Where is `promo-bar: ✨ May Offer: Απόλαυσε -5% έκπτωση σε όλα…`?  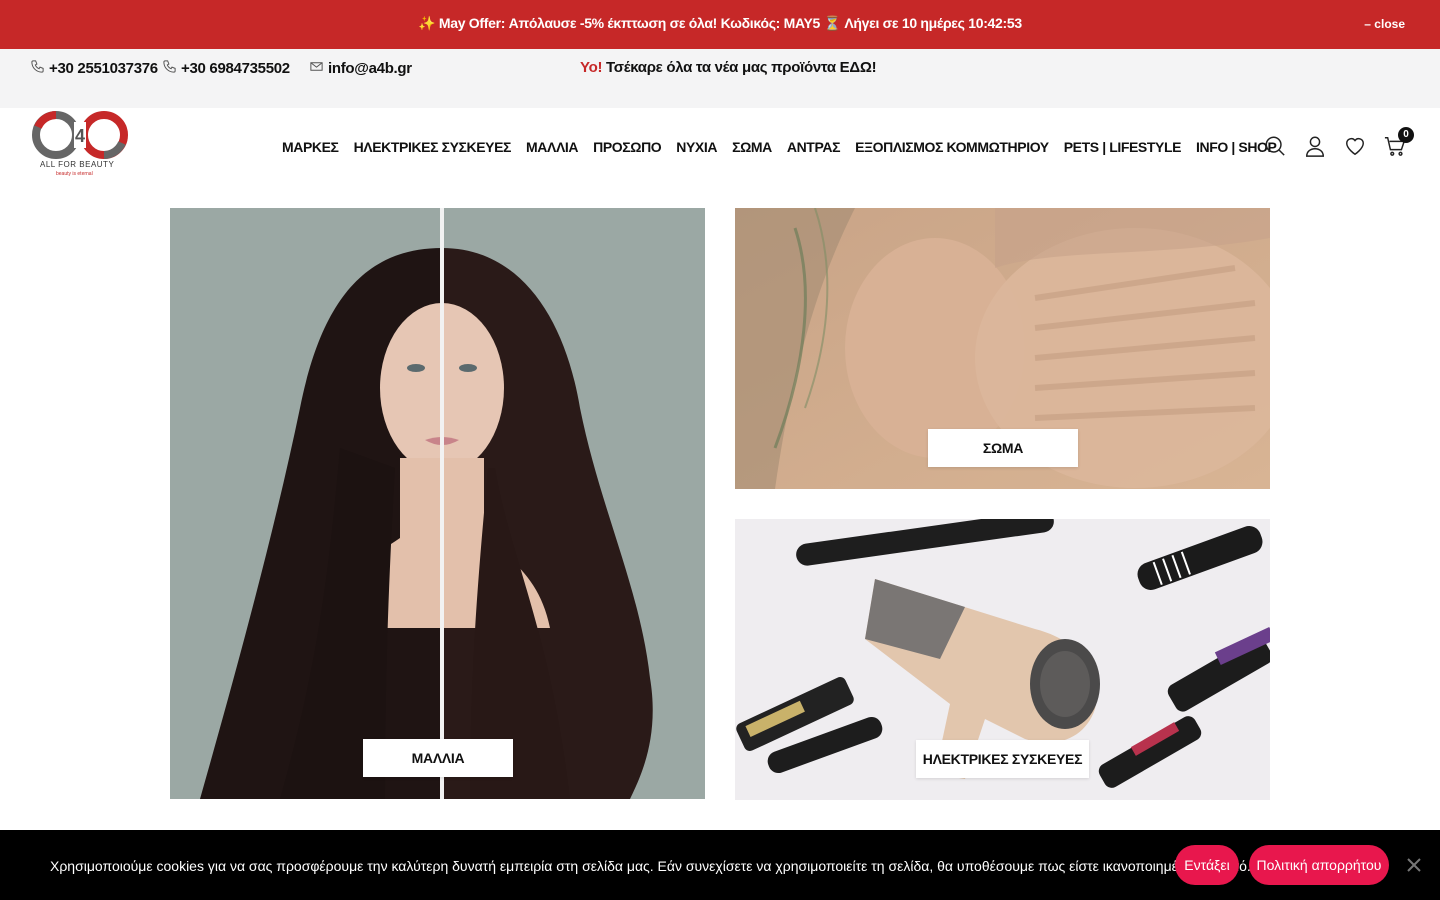 promo-bar: ✨ May Offer: Απόλαυσε -5% έκπτωση σε όλα… is located at coordinates (720, 24).